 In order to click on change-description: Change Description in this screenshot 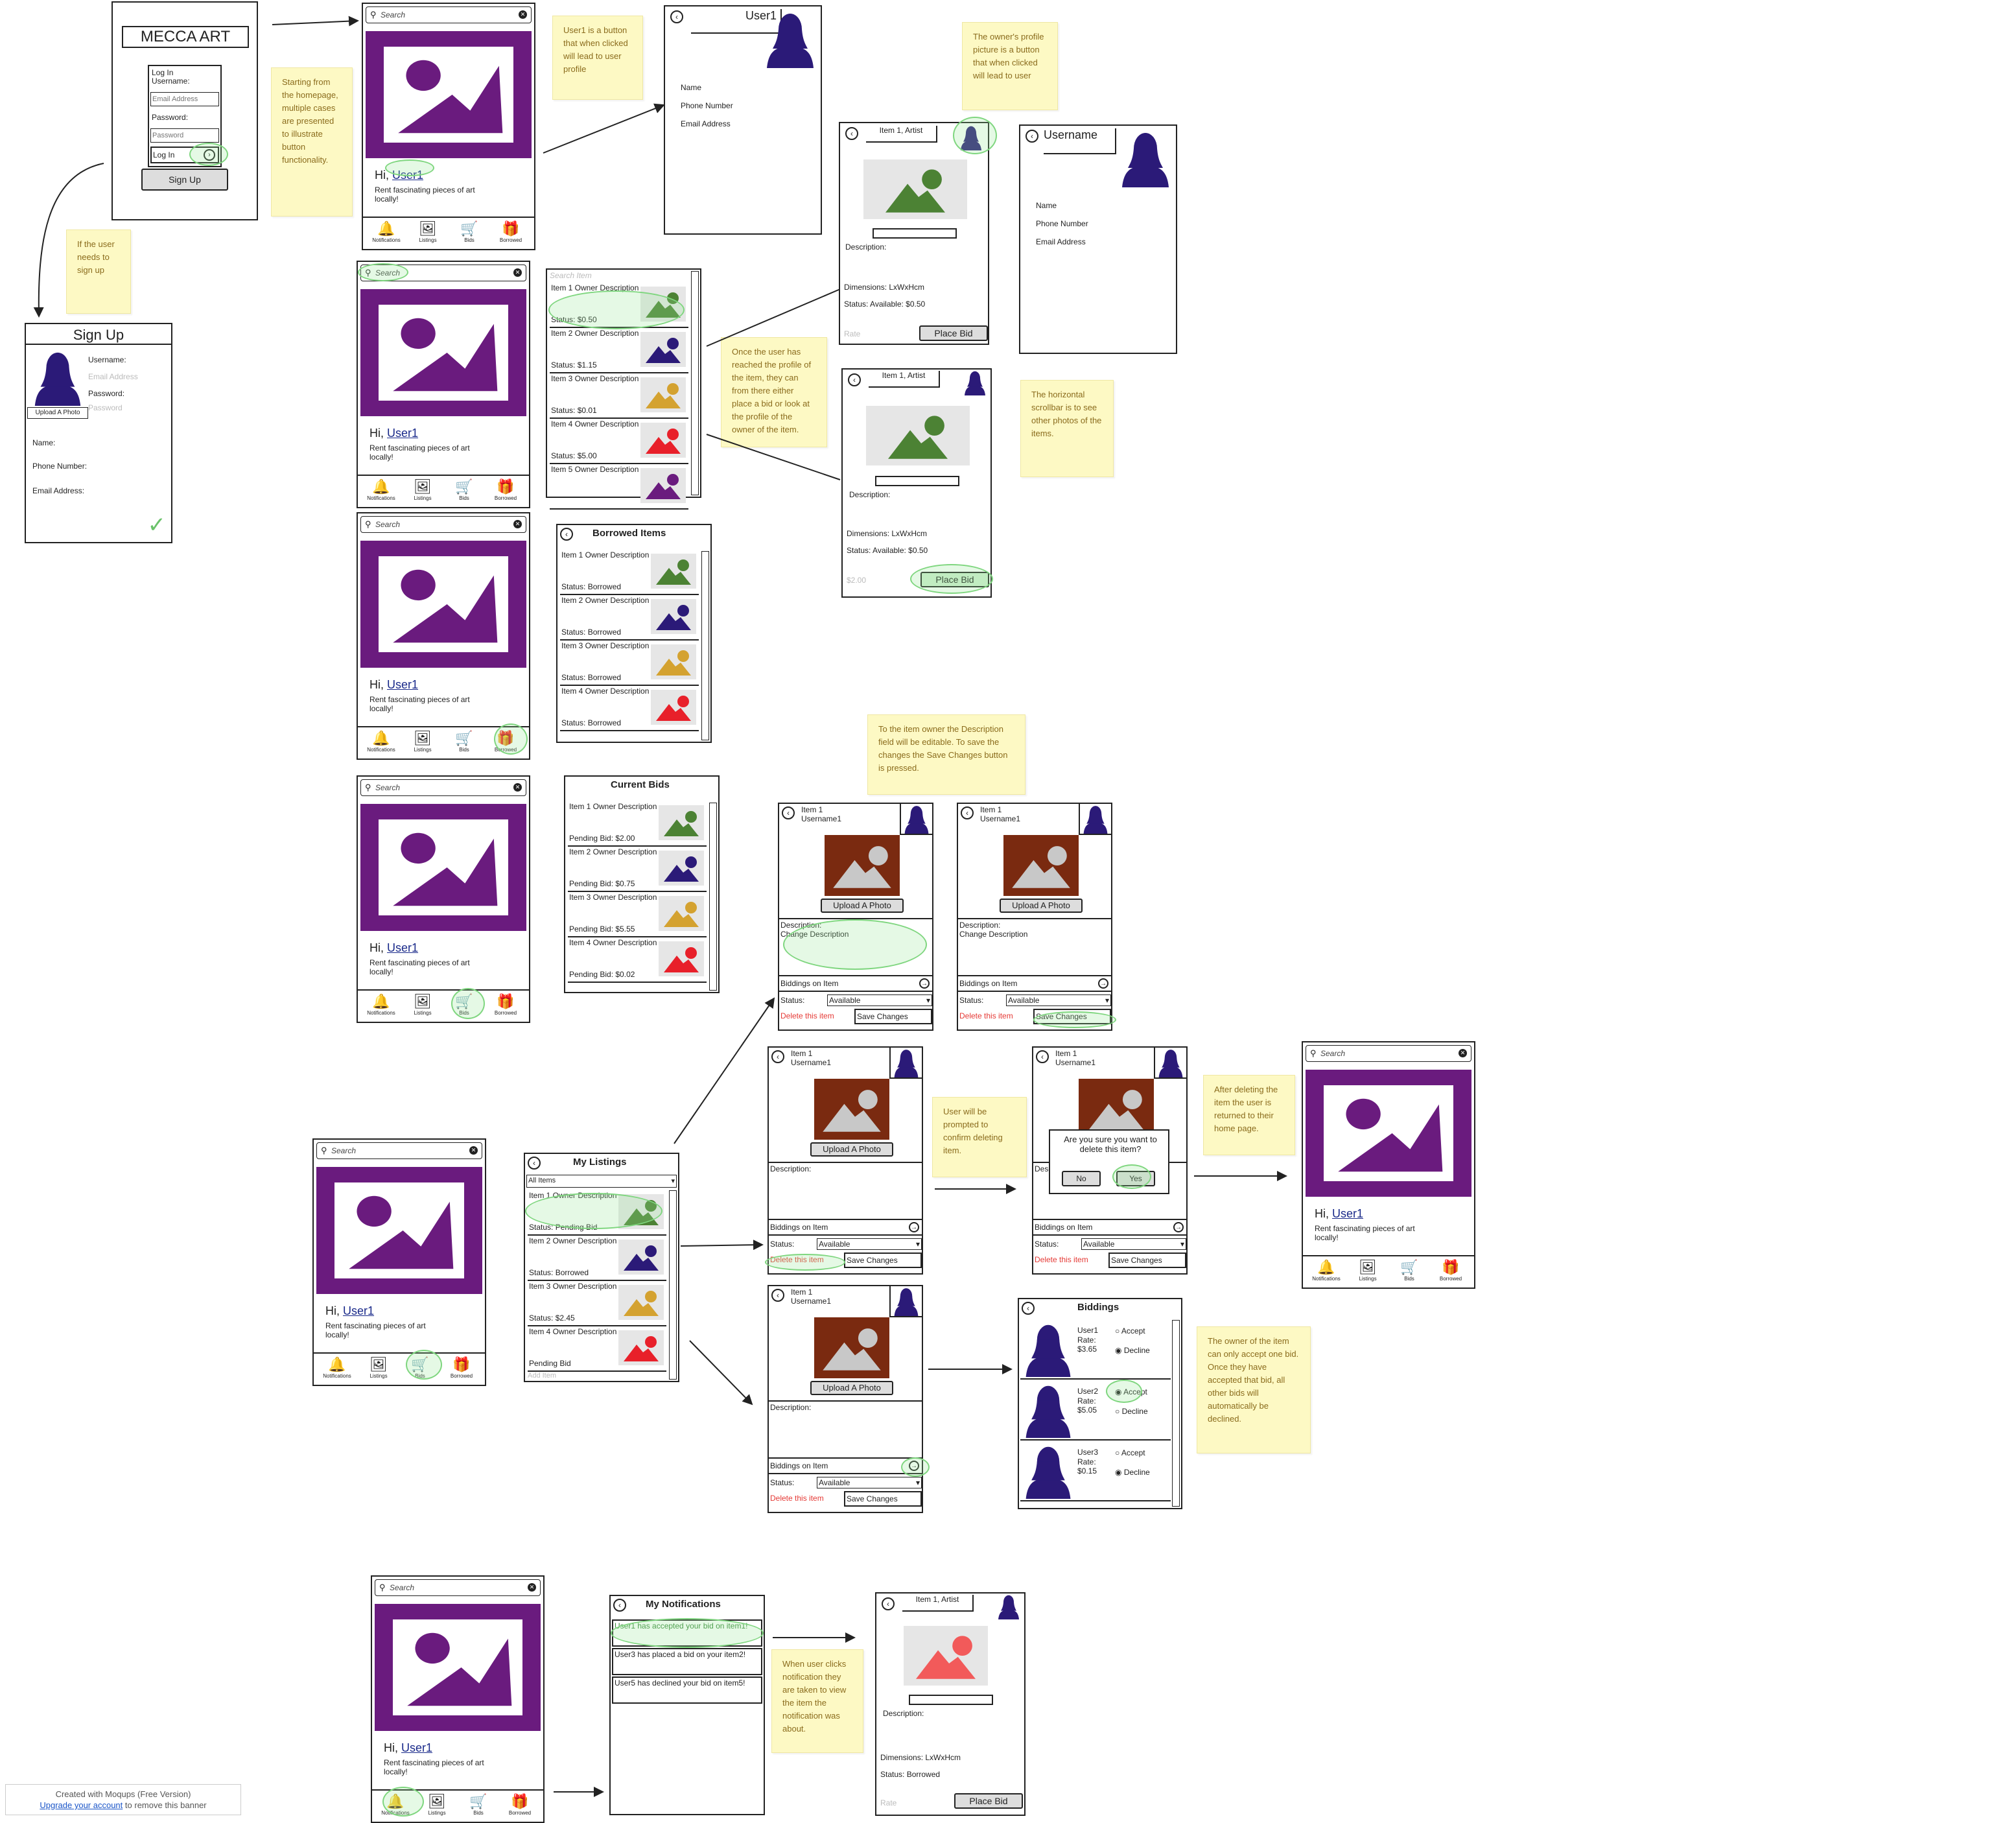, I will do `click(993, 934)`.